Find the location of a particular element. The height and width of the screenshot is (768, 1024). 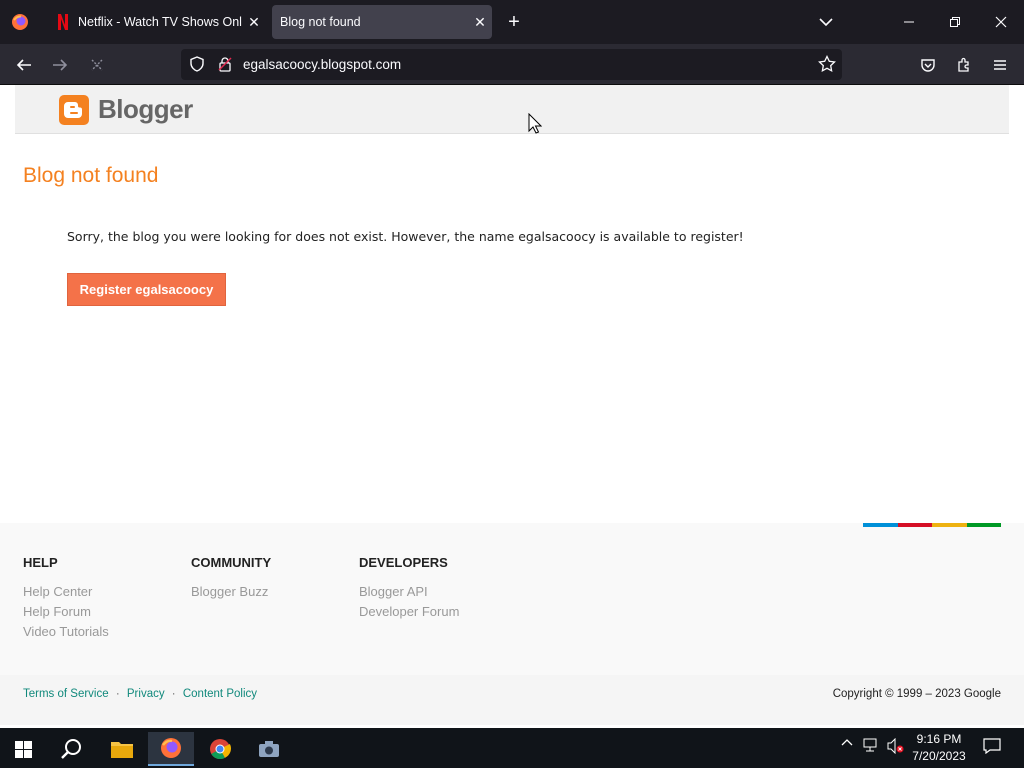

footer-heading: HELP is located at coordinates (40, 562).